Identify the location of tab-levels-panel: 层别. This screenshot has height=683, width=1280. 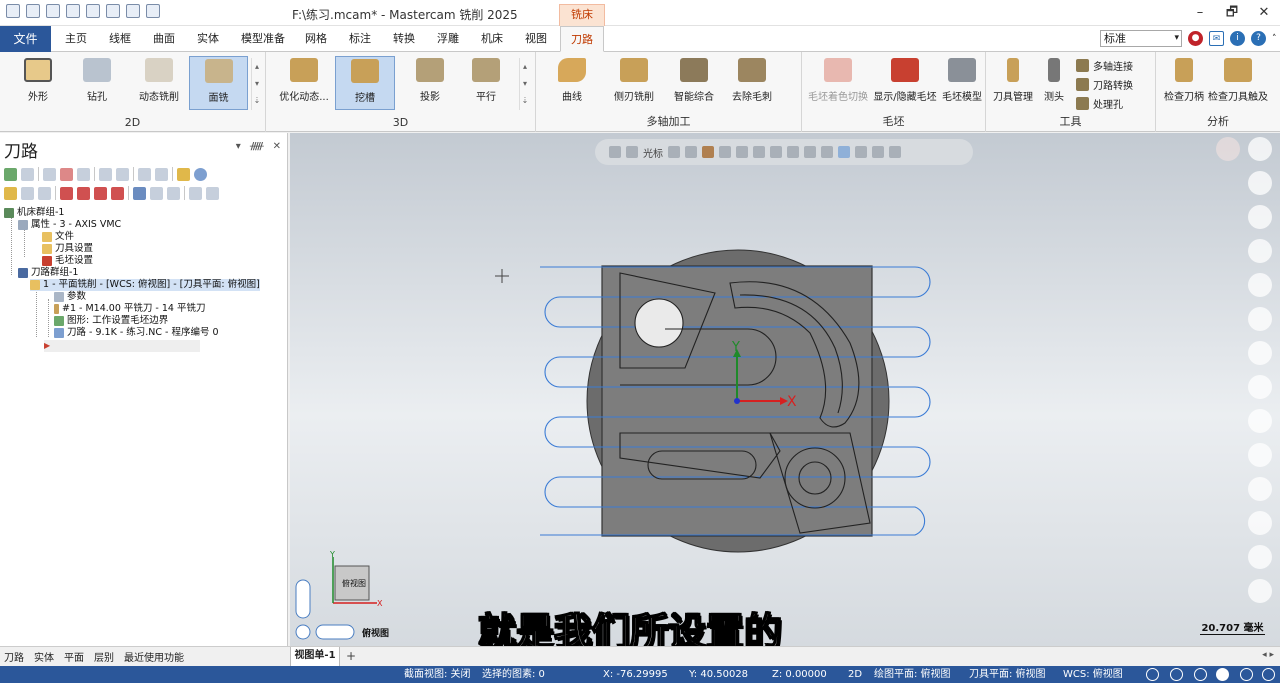
(104, 656).